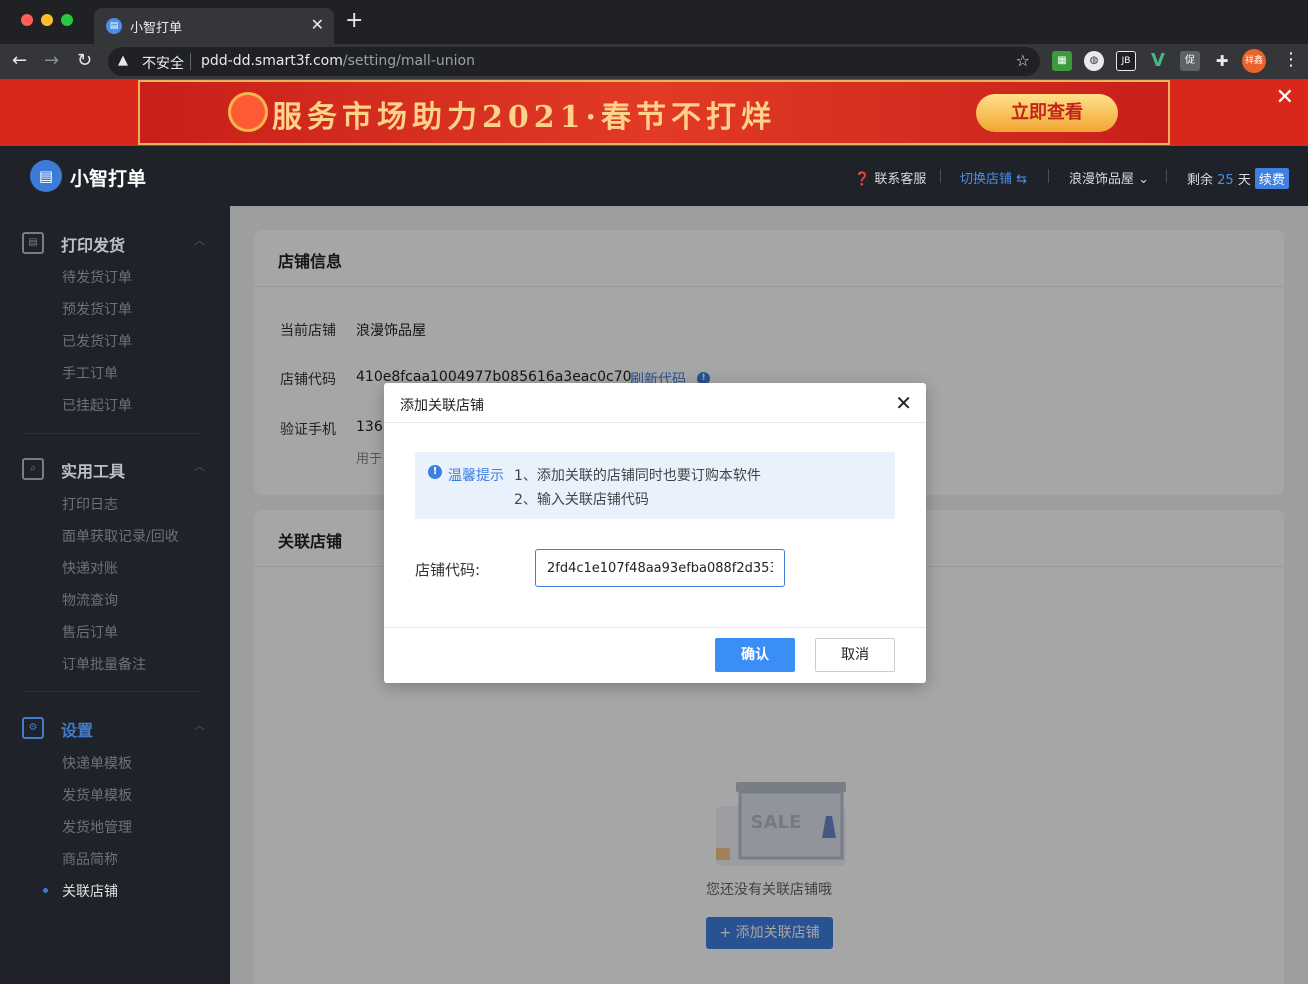 The width and height of the screenshot is (1308, 984). Describe the element at coordinates (1144, 179) in the screenshot. I see `chevron-down-icon: ⌄` at that location.